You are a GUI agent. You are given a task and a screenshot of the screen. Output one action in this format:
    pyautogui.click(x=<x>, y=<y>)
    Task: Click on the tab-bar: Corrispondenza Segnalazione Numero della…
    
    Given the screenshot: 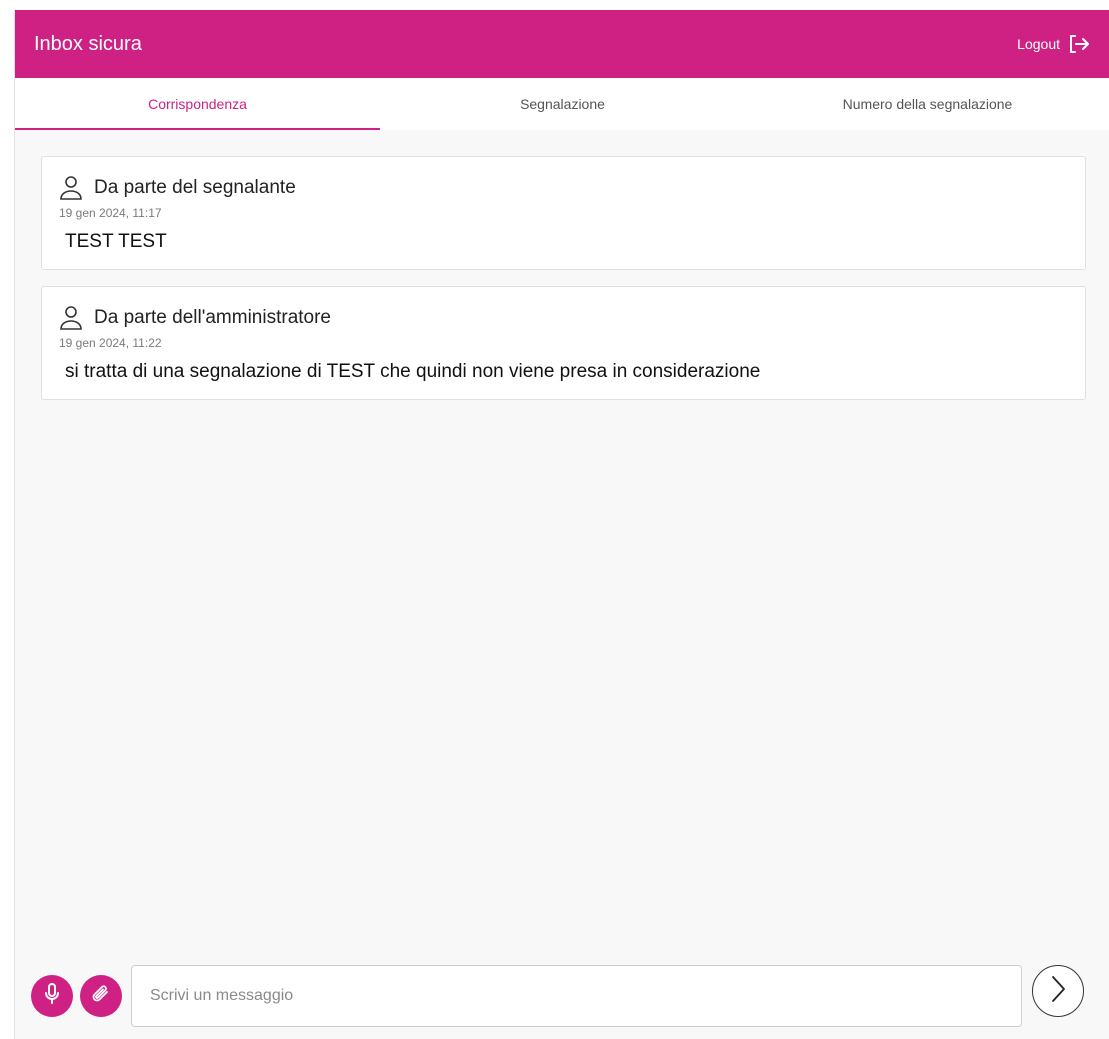 What is the action you would take?
    pyautogui.click(x=562, y=104)
    